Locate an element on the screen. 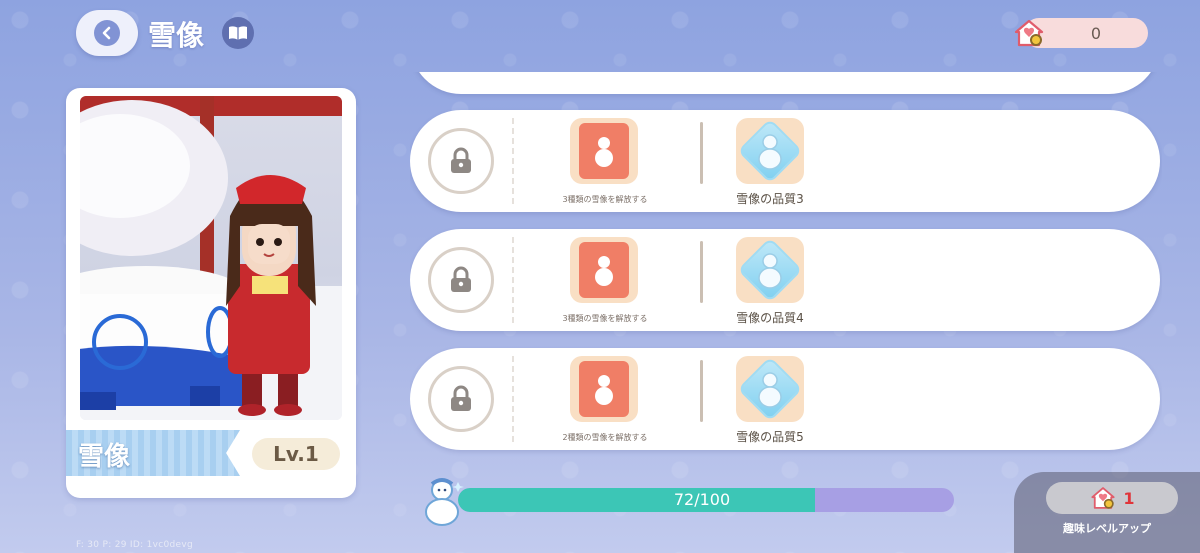 Image resolution: width=1200 pixels, height=553 pixels. page-title: 雪像 is located at coordinates (176, 35).